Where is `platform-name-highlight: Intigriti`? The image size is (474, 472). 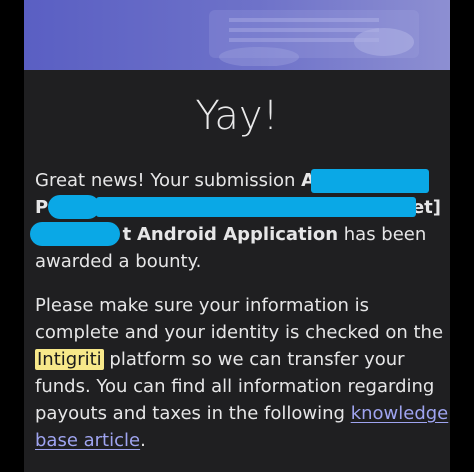 platform-name-highlight: Intigriti is located at coordinates (69, 359).